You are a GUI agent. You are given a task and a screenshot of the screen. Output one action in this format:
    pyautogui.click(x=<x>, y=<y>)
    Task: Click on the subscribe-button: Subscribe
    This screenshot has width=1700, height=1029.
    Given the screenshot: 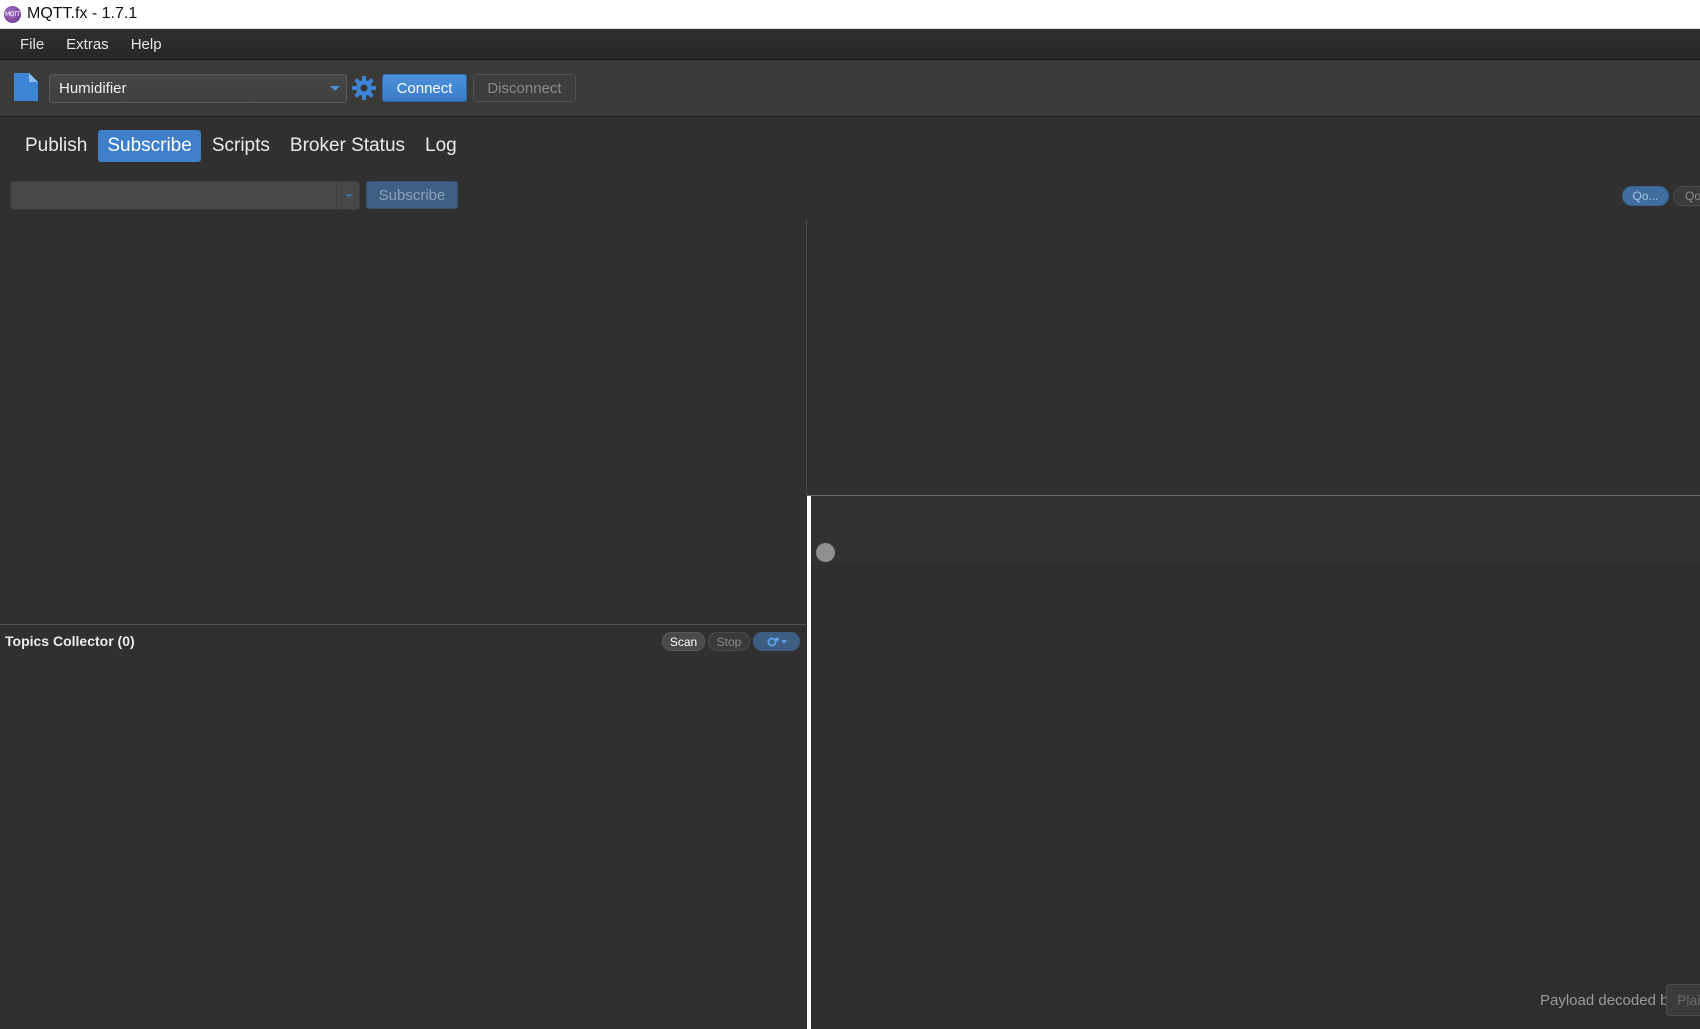 What is the action you would take?
    pyautogui.click(x=412, y=195)
    